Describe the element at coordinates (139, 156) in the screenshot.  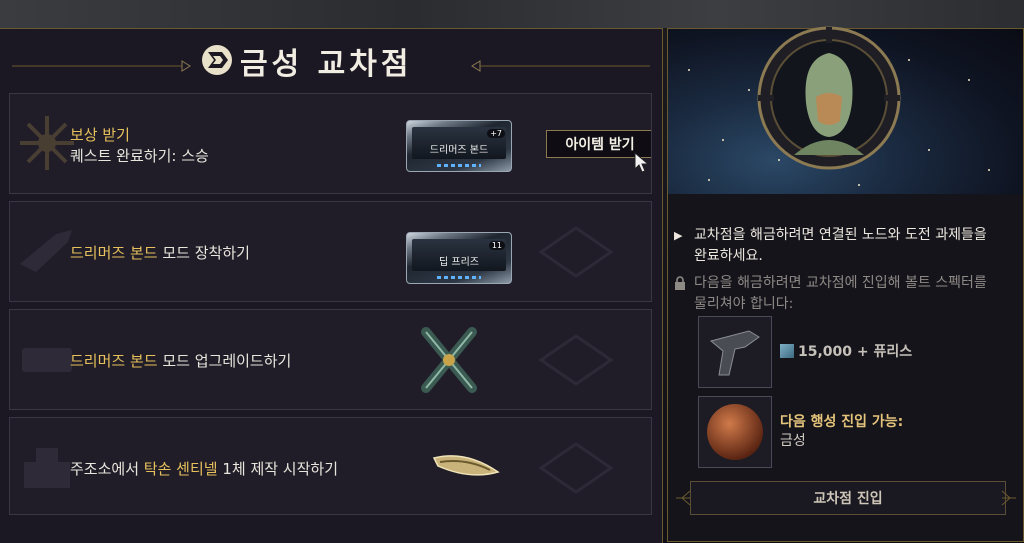
I see `row-subtitle: 퀘스트 완료하기: 스승` at that location.